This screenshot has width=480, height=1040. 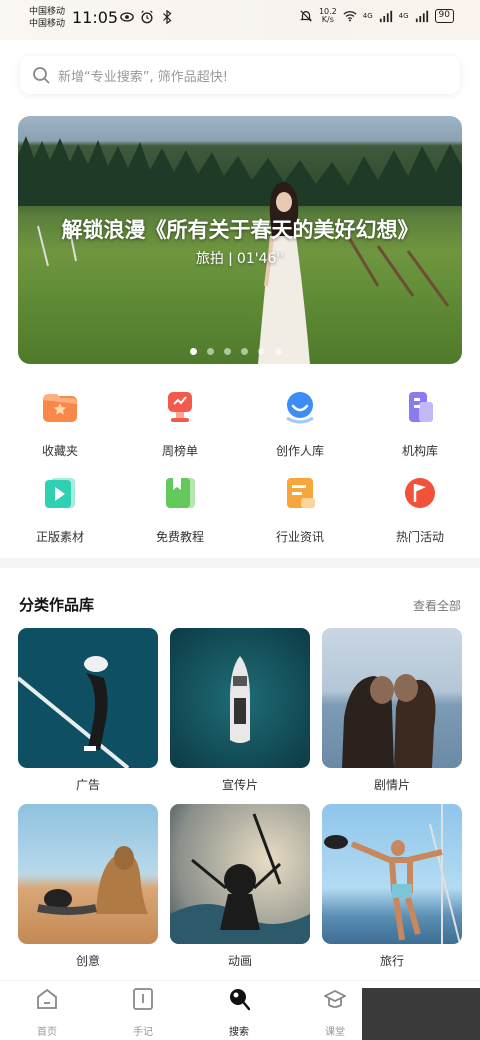 I want to click on net-speed: 10.2 K/s, so click(x=328, y=16).